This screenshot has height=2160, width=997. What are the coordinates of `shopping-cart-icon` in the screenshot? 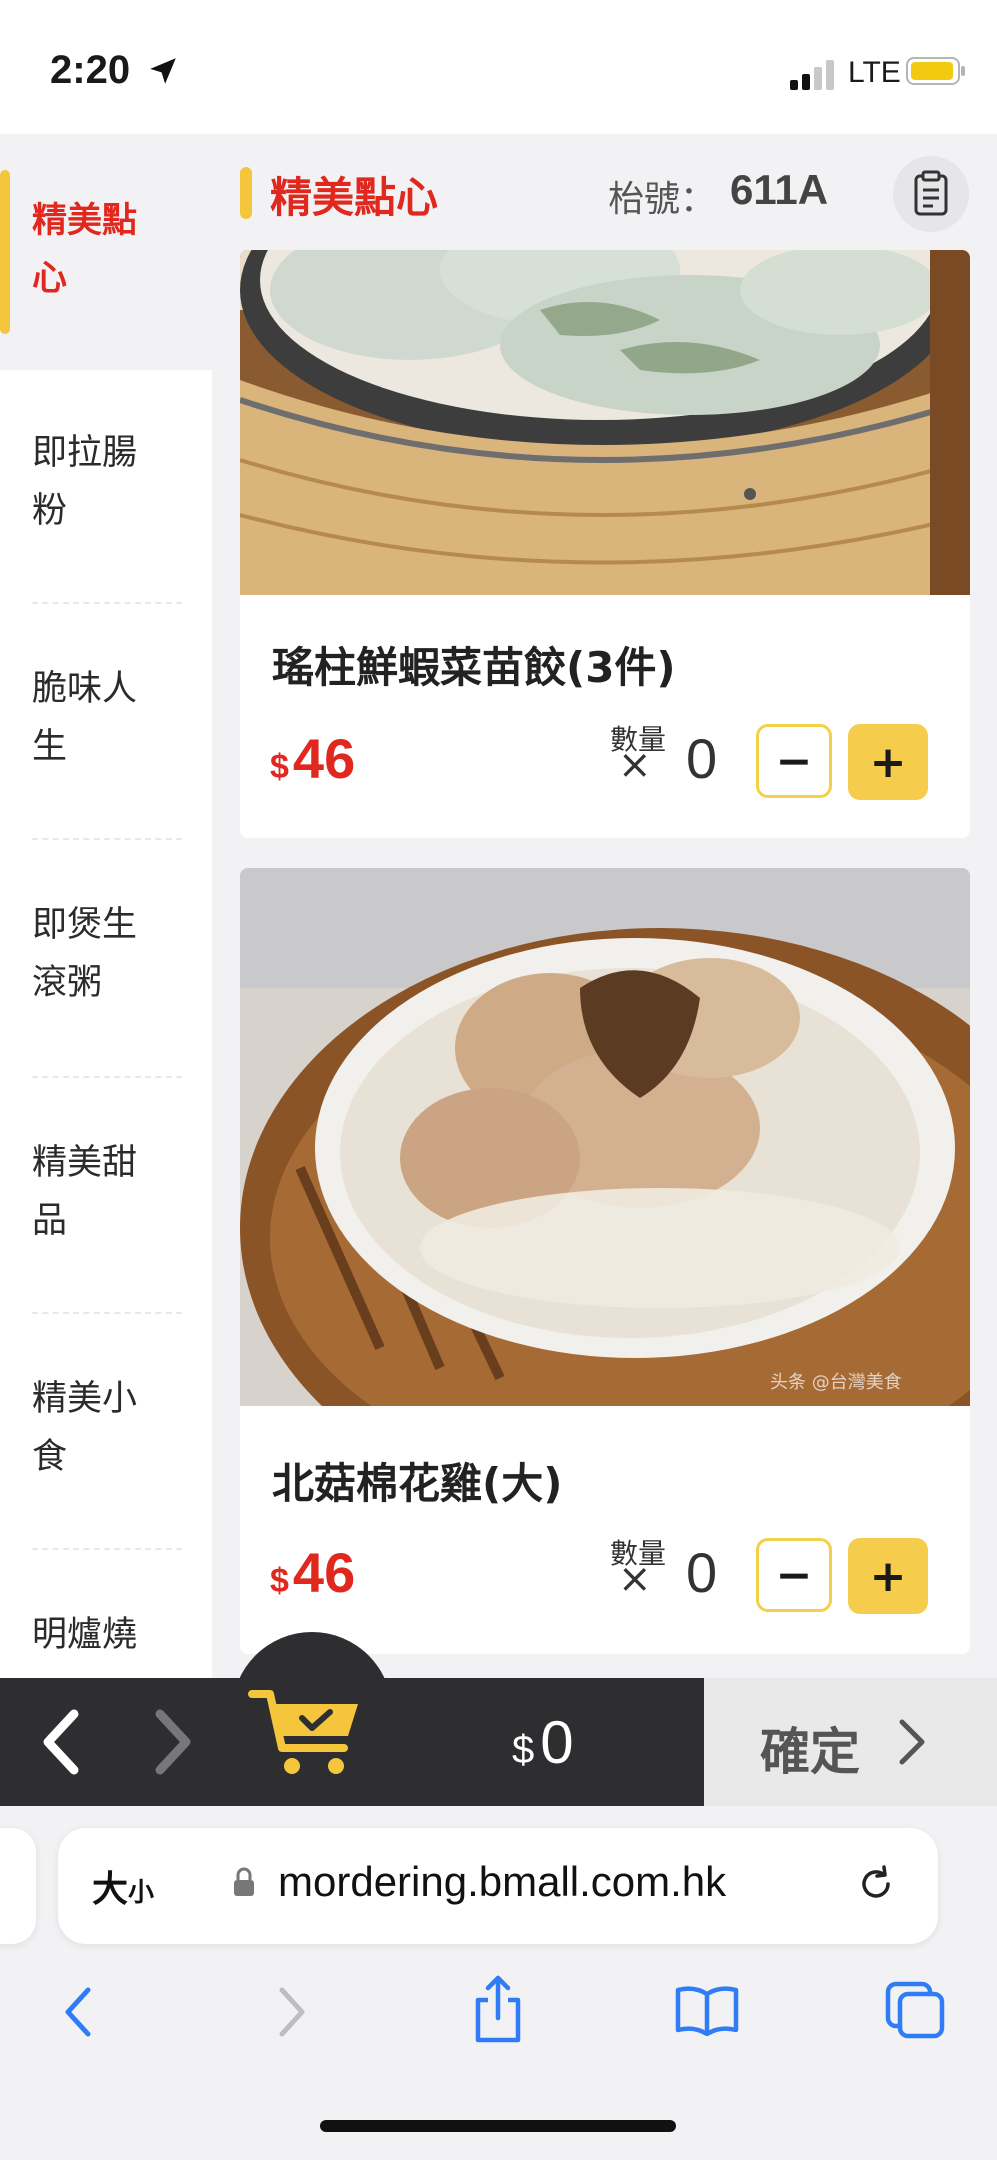 It's located at (303, 1732).